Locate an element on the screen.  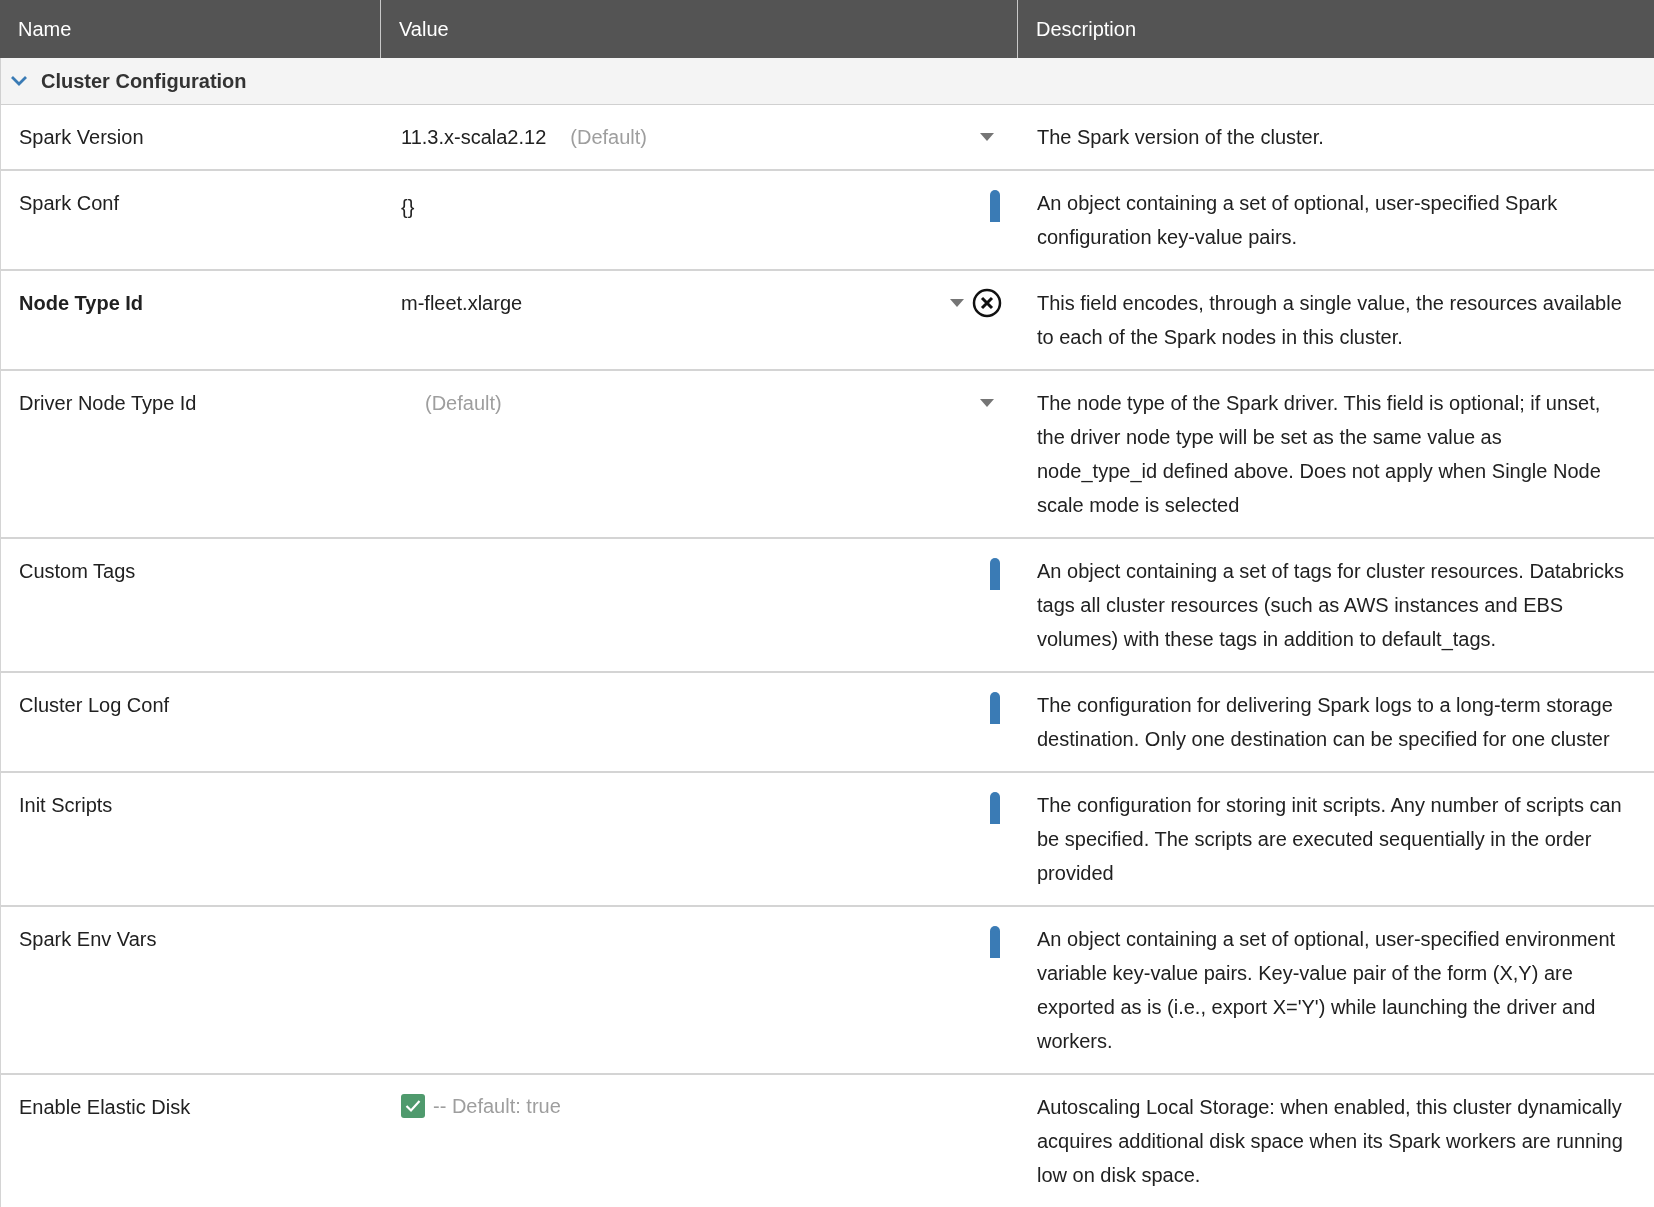
field-name: Cluster Log Conf is located at coordinates (94, 705).